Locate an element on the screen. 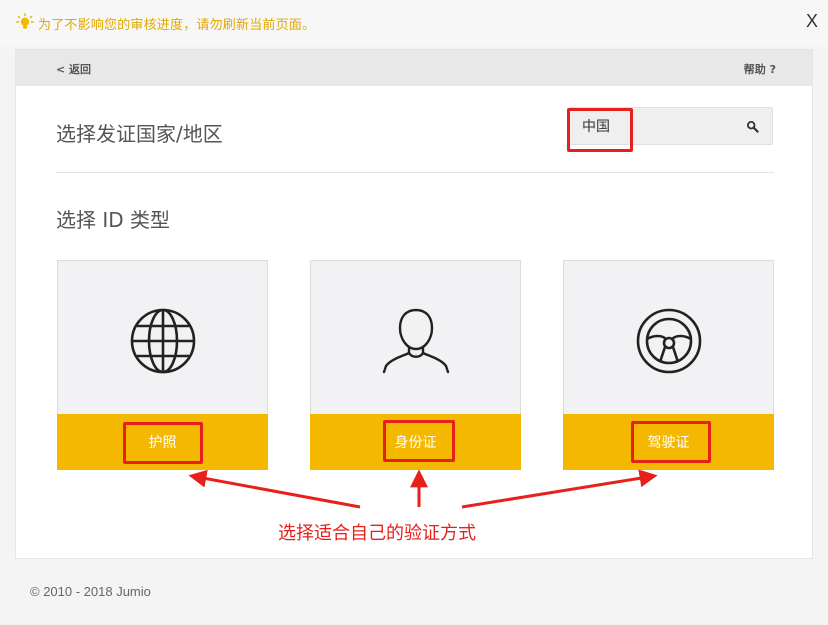  footer-copyright: © 2010 - 2018 Jumio is located at coordinates (90, 591).